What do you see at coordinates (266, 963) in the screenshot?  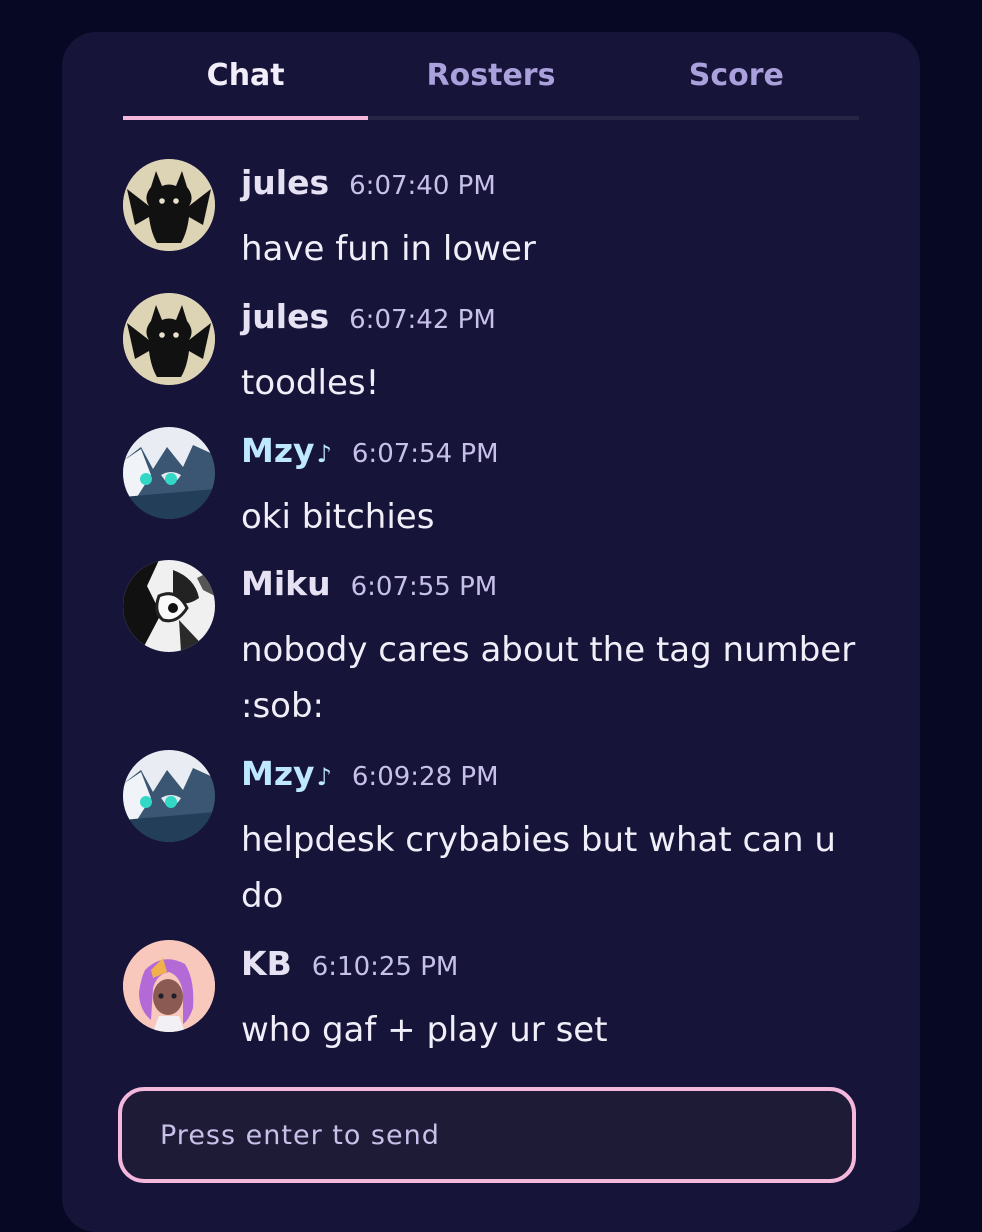 I see `username: KB` at bounding box center [266, 963].